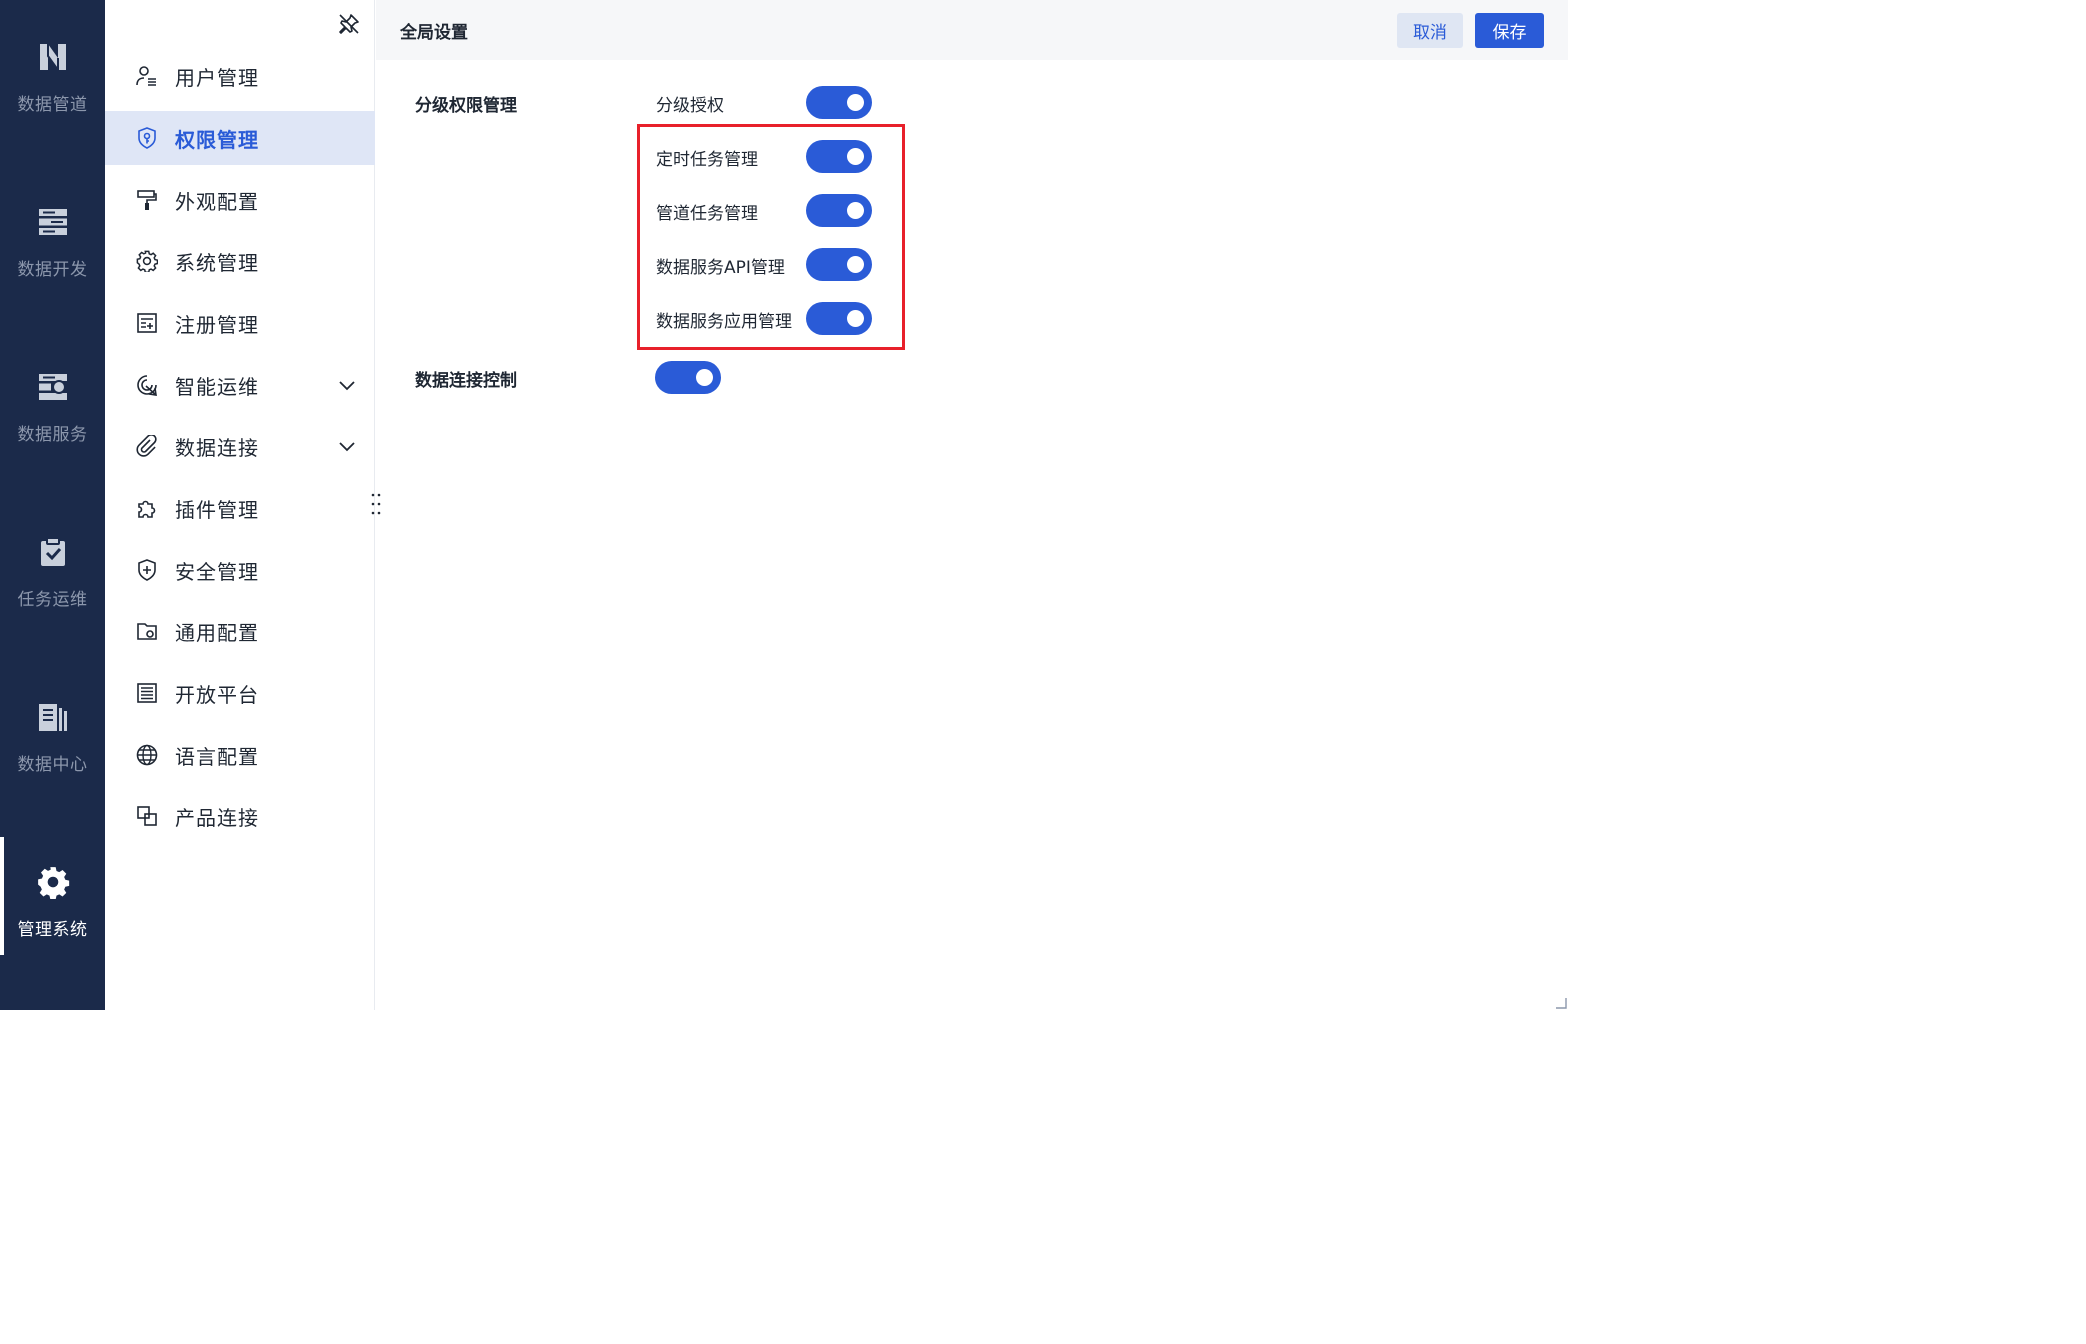 This screenshot has width=2086, height=1344. Describe the element at coordinates (434, 33) in the screenshot. I see `page-title: 全局设置` at that location.